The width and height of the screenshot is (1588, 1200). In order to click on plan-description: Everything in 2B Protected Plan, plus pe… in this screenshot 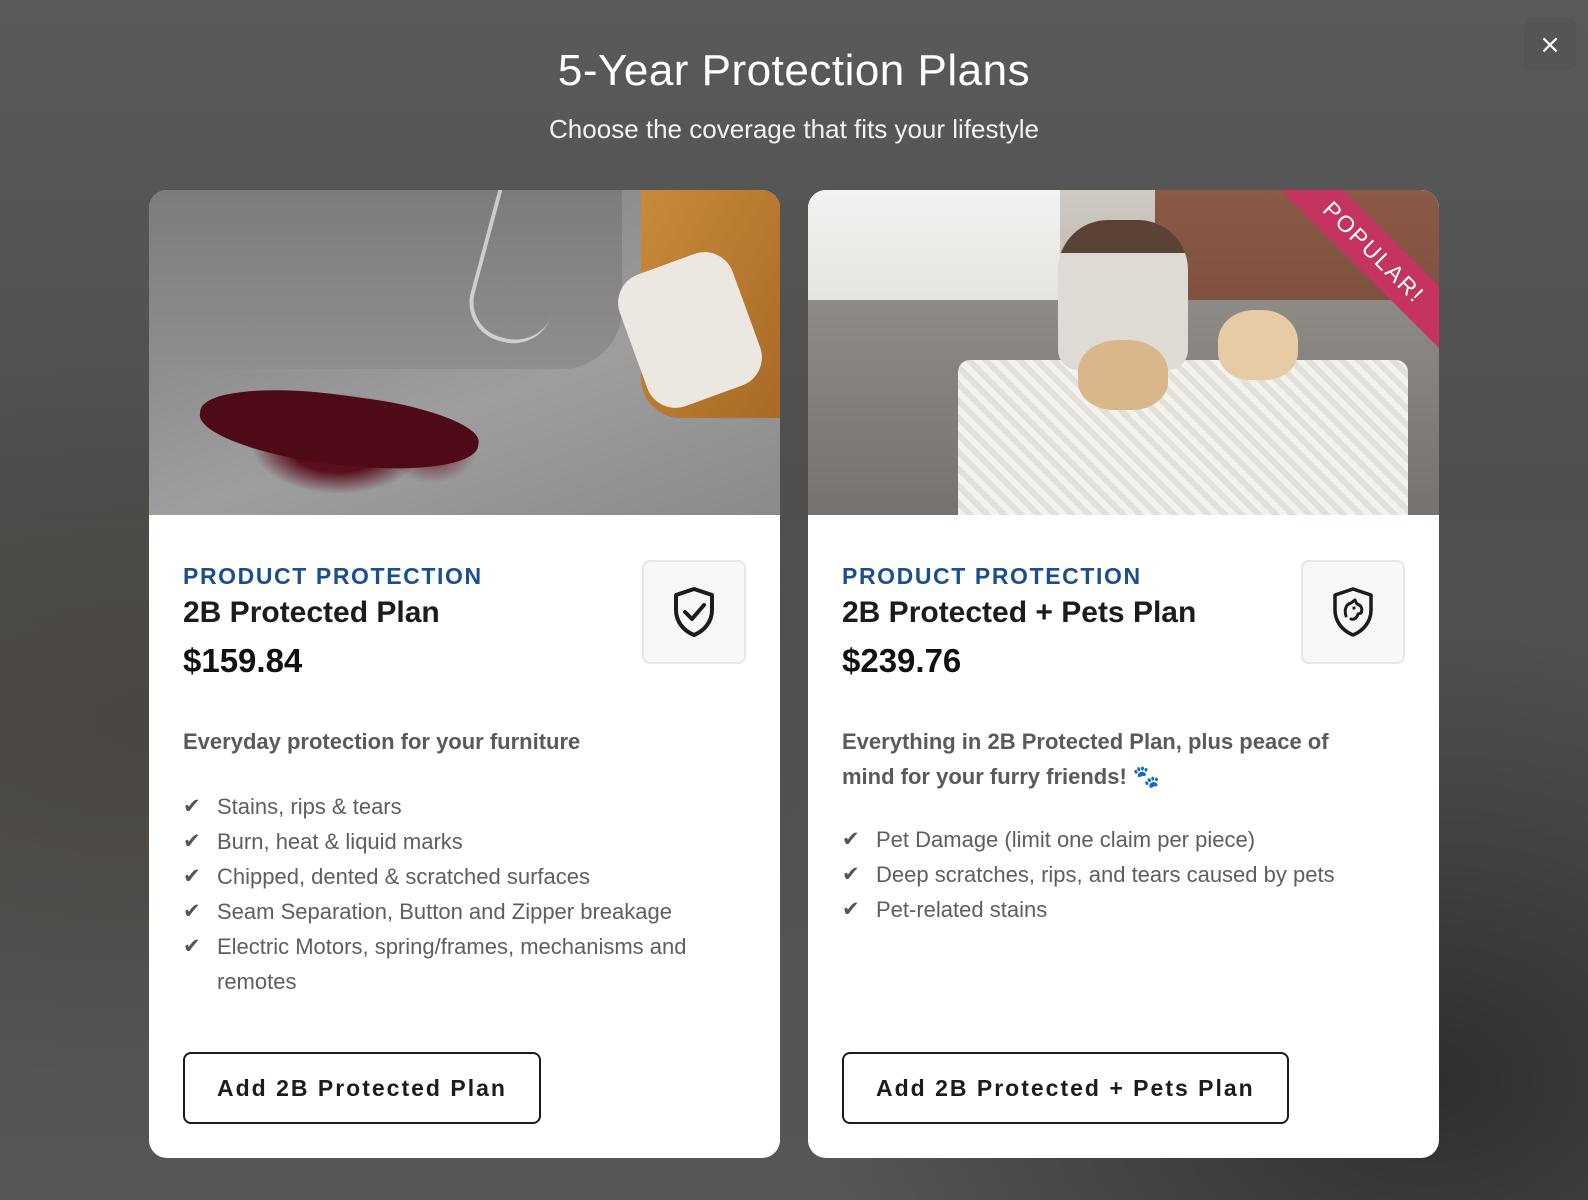, I will do `click(1085, 759)`.